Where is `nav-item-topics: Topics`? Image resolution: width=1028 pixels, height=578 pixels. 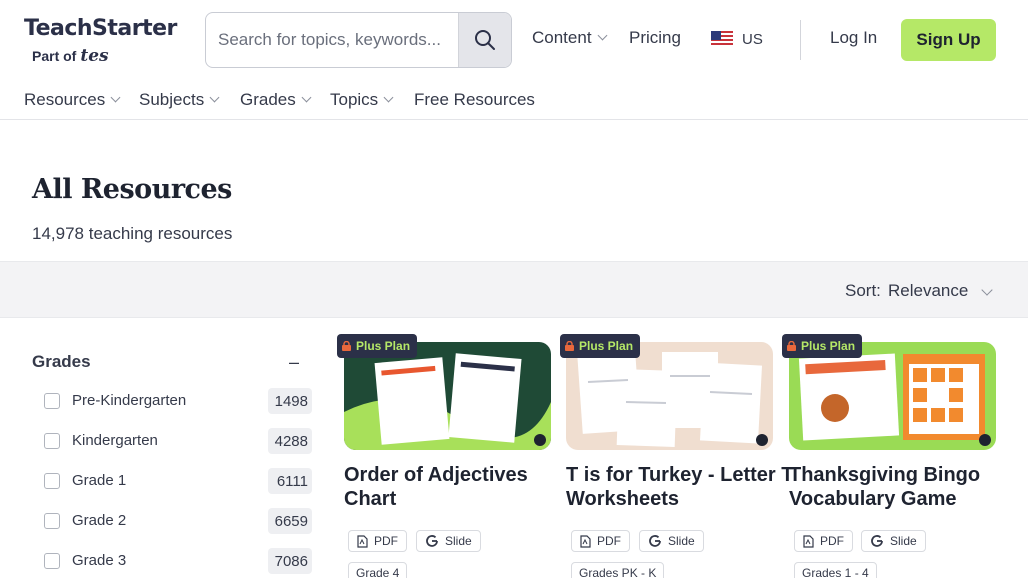
nav-item-topics: Topics is located at coordinates (362, 100).